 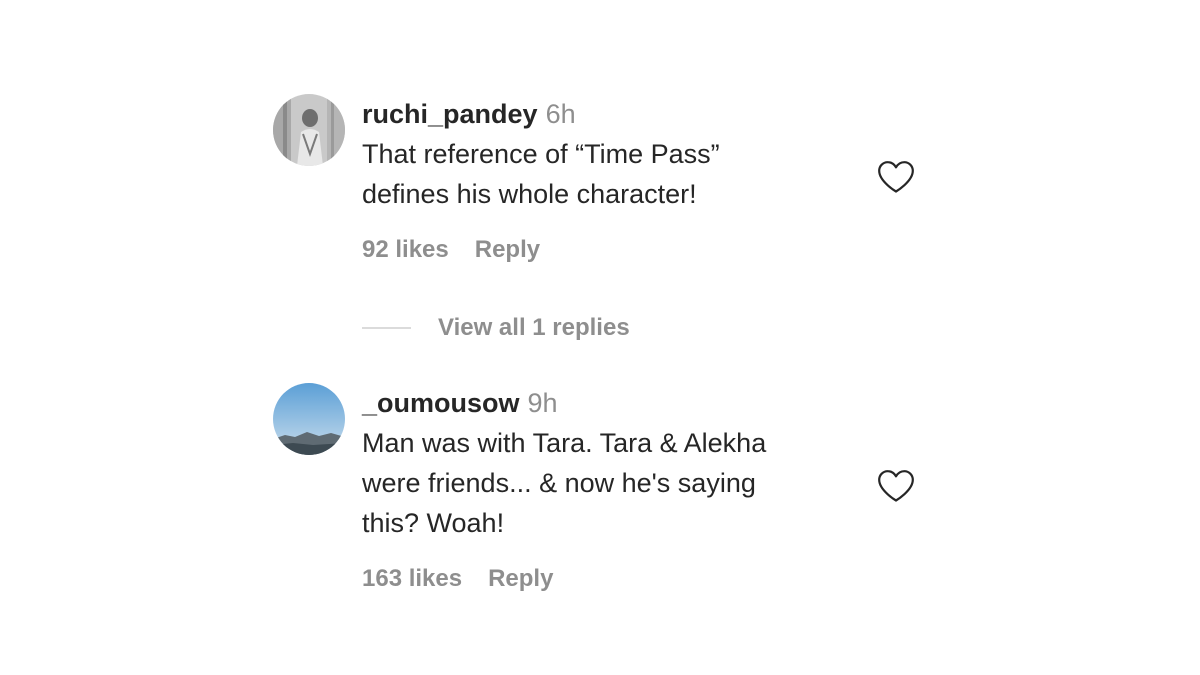 What do you see at coordinates (602, 250) in the screenshot?
I see `comment-meta: 92 likes Reply` at bounding box center [602, 250].